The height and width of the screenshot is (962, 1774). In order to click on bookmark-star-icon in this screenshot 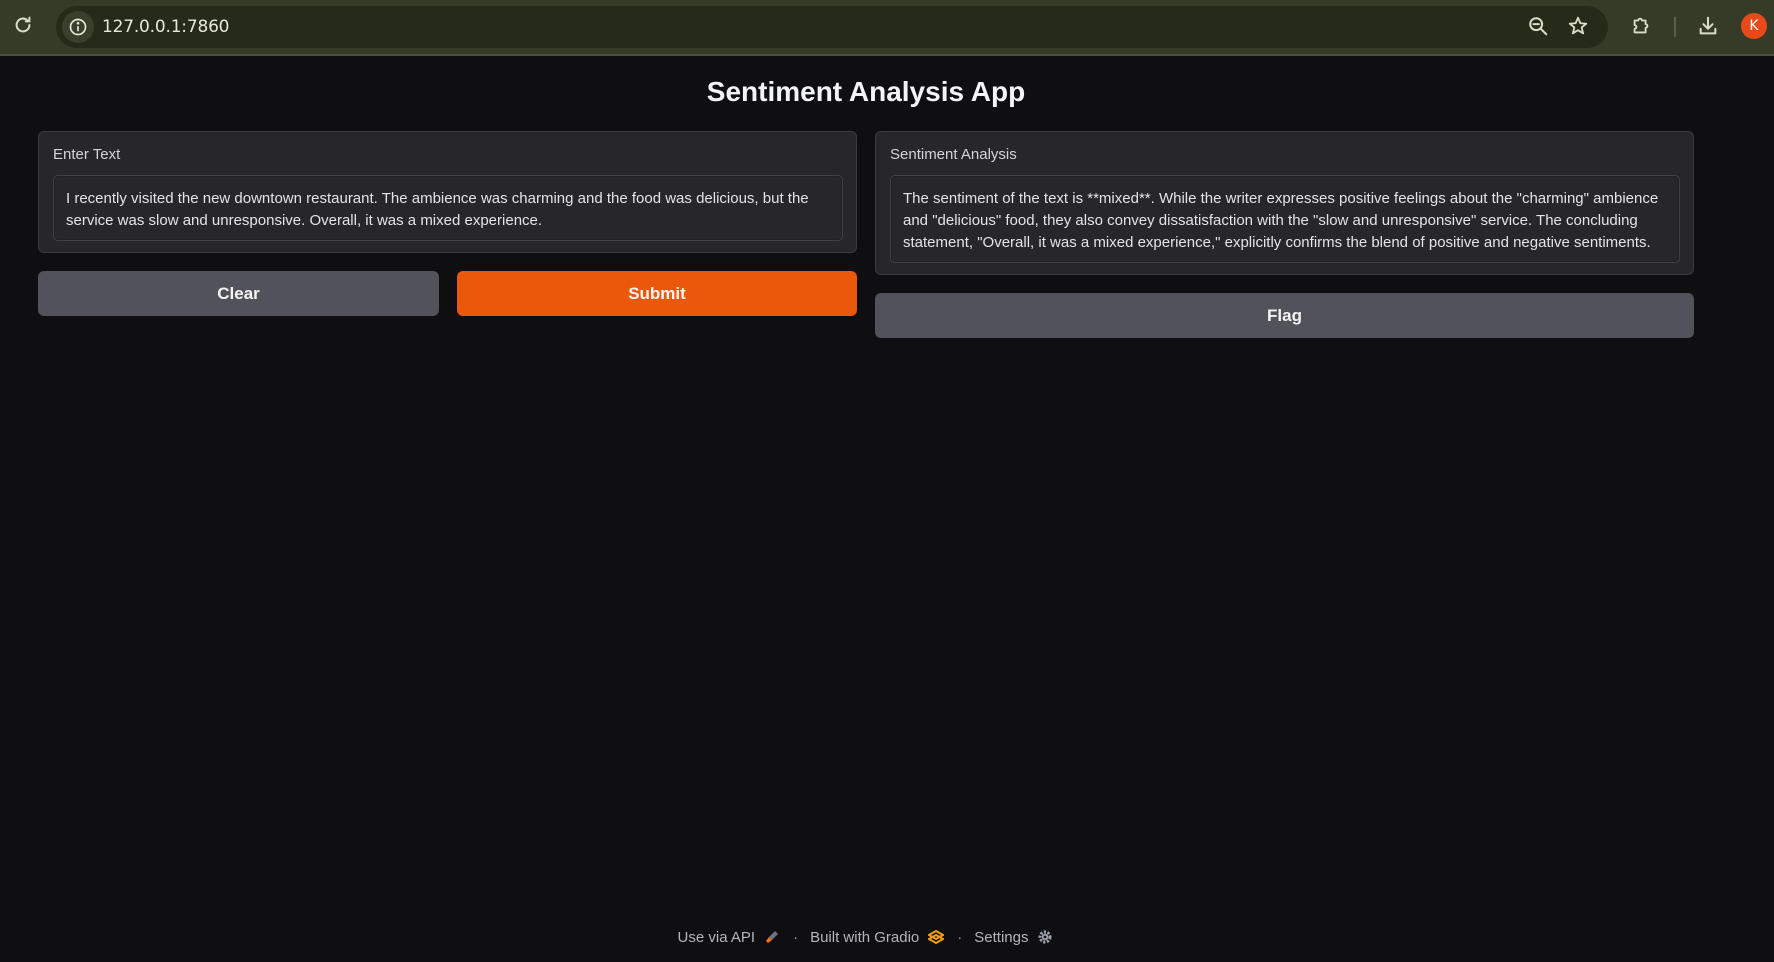, I will do `click(1578, 26)`.